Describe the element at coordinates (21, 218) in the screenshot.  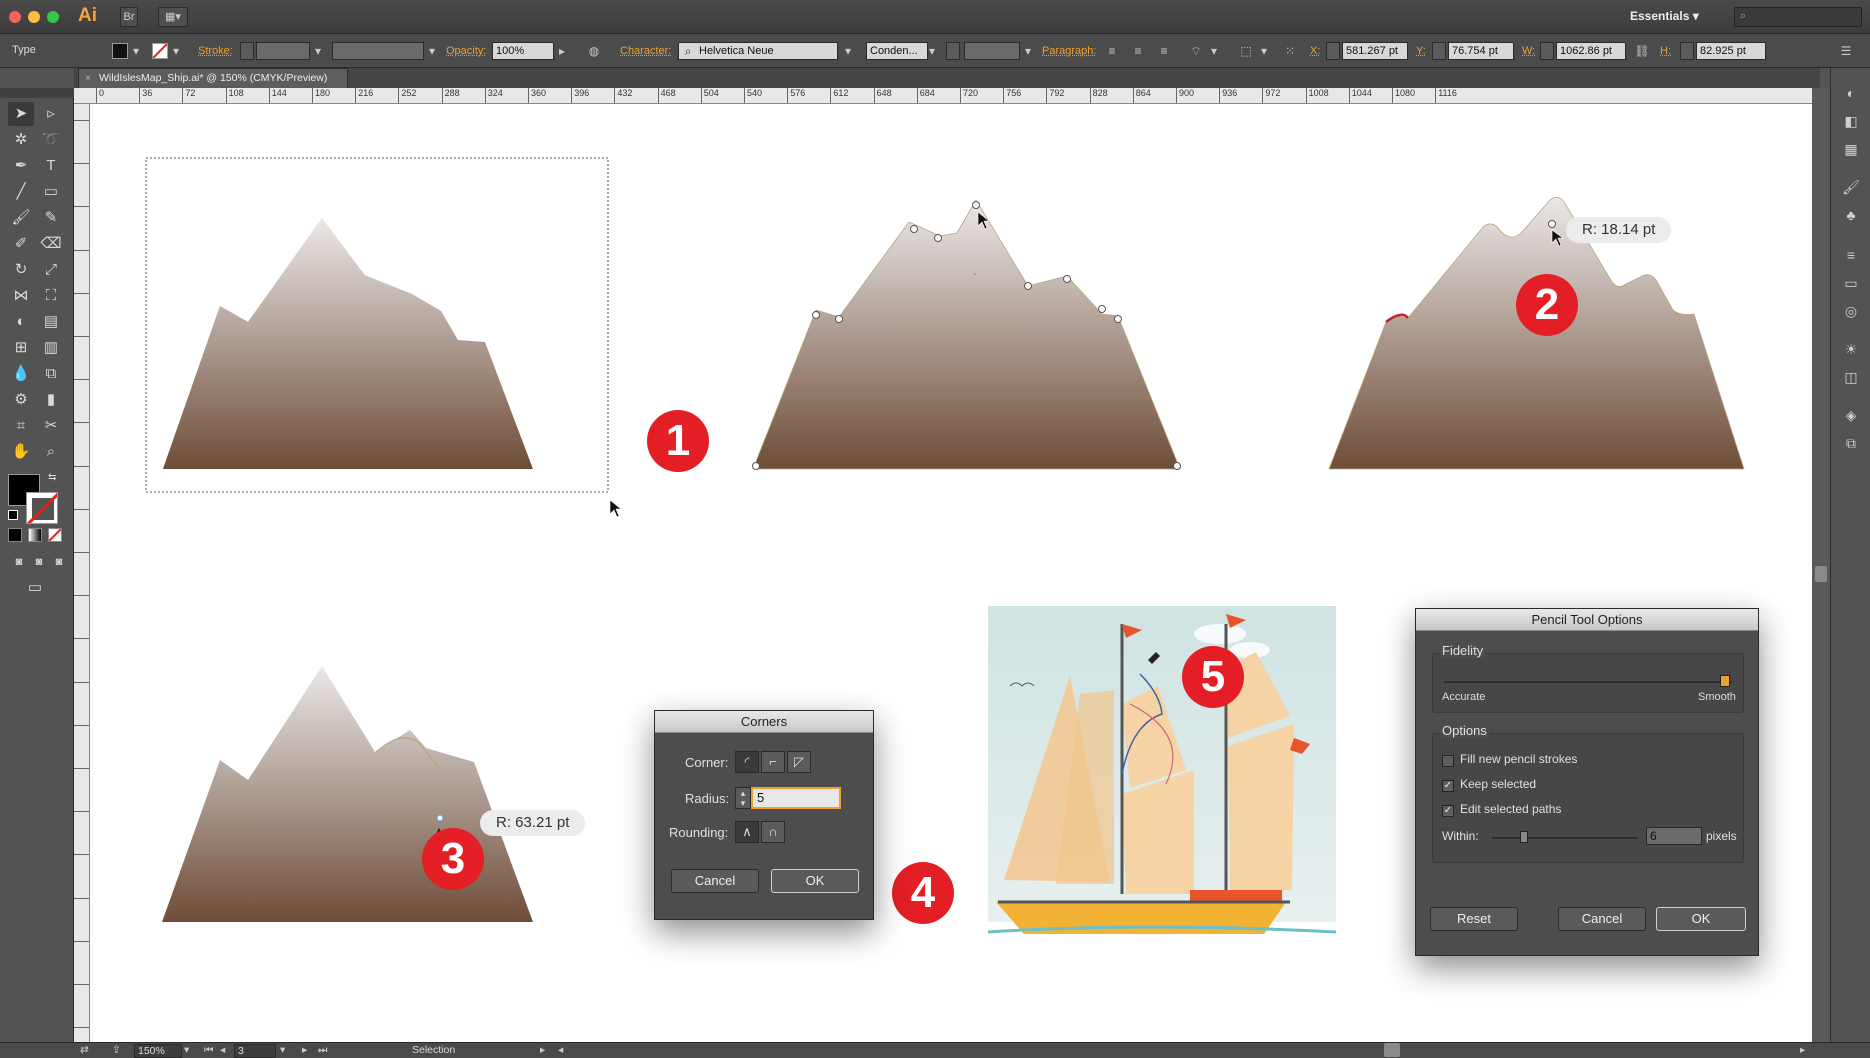
I see `paintbrush-tool-icon: 🖌` at that location.